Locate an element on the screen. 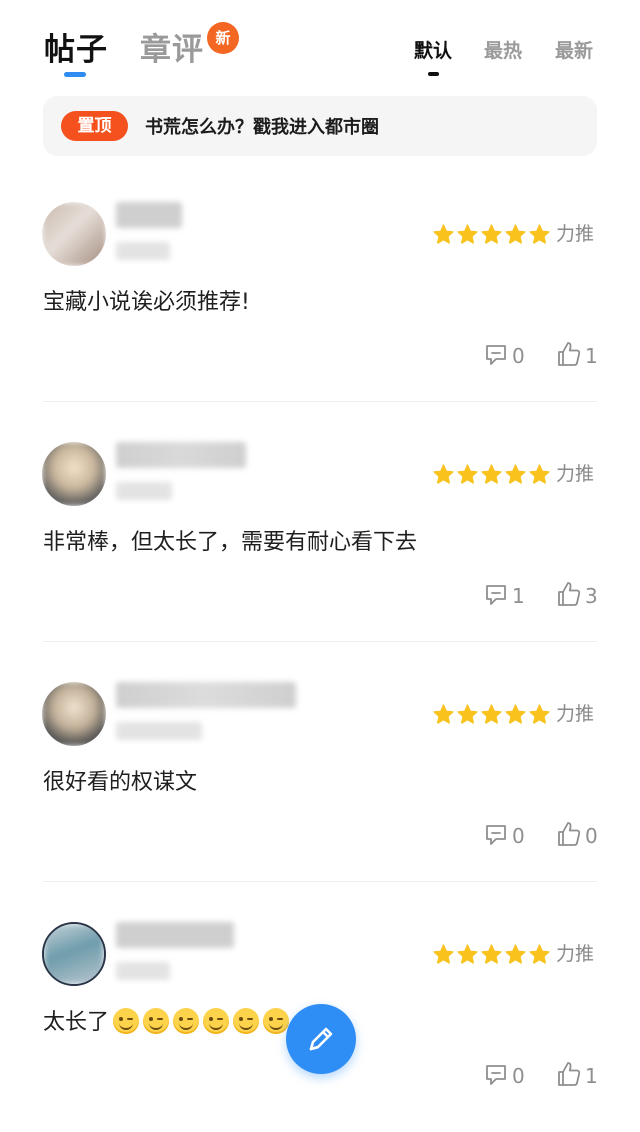 The image size is (640, 1132). header-tabs: 帖子 章评 新 默认 最热 最新 is located at coordinates (320, 48).